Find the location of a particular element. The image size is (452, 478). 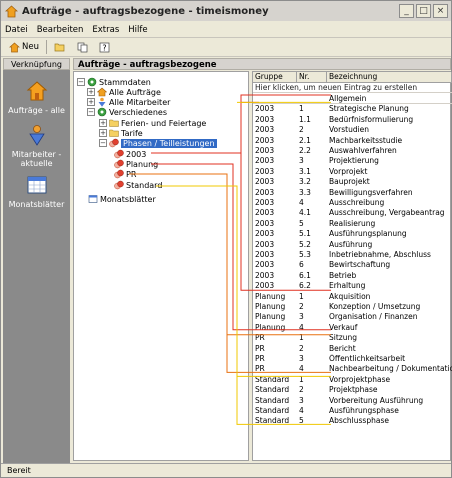

tree-node: Planung is located at coordinates (136, 164).